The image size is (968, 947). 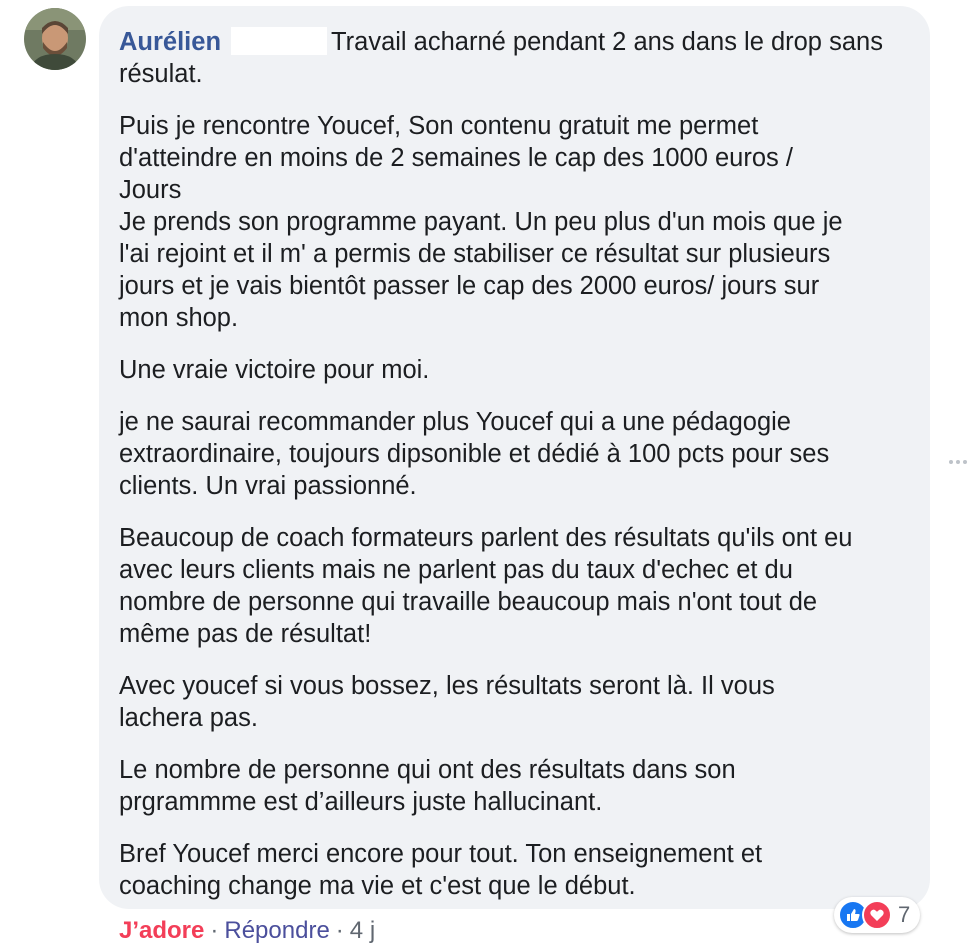 I want to click on reactions-summary: 7, so click(x=877, y=915).